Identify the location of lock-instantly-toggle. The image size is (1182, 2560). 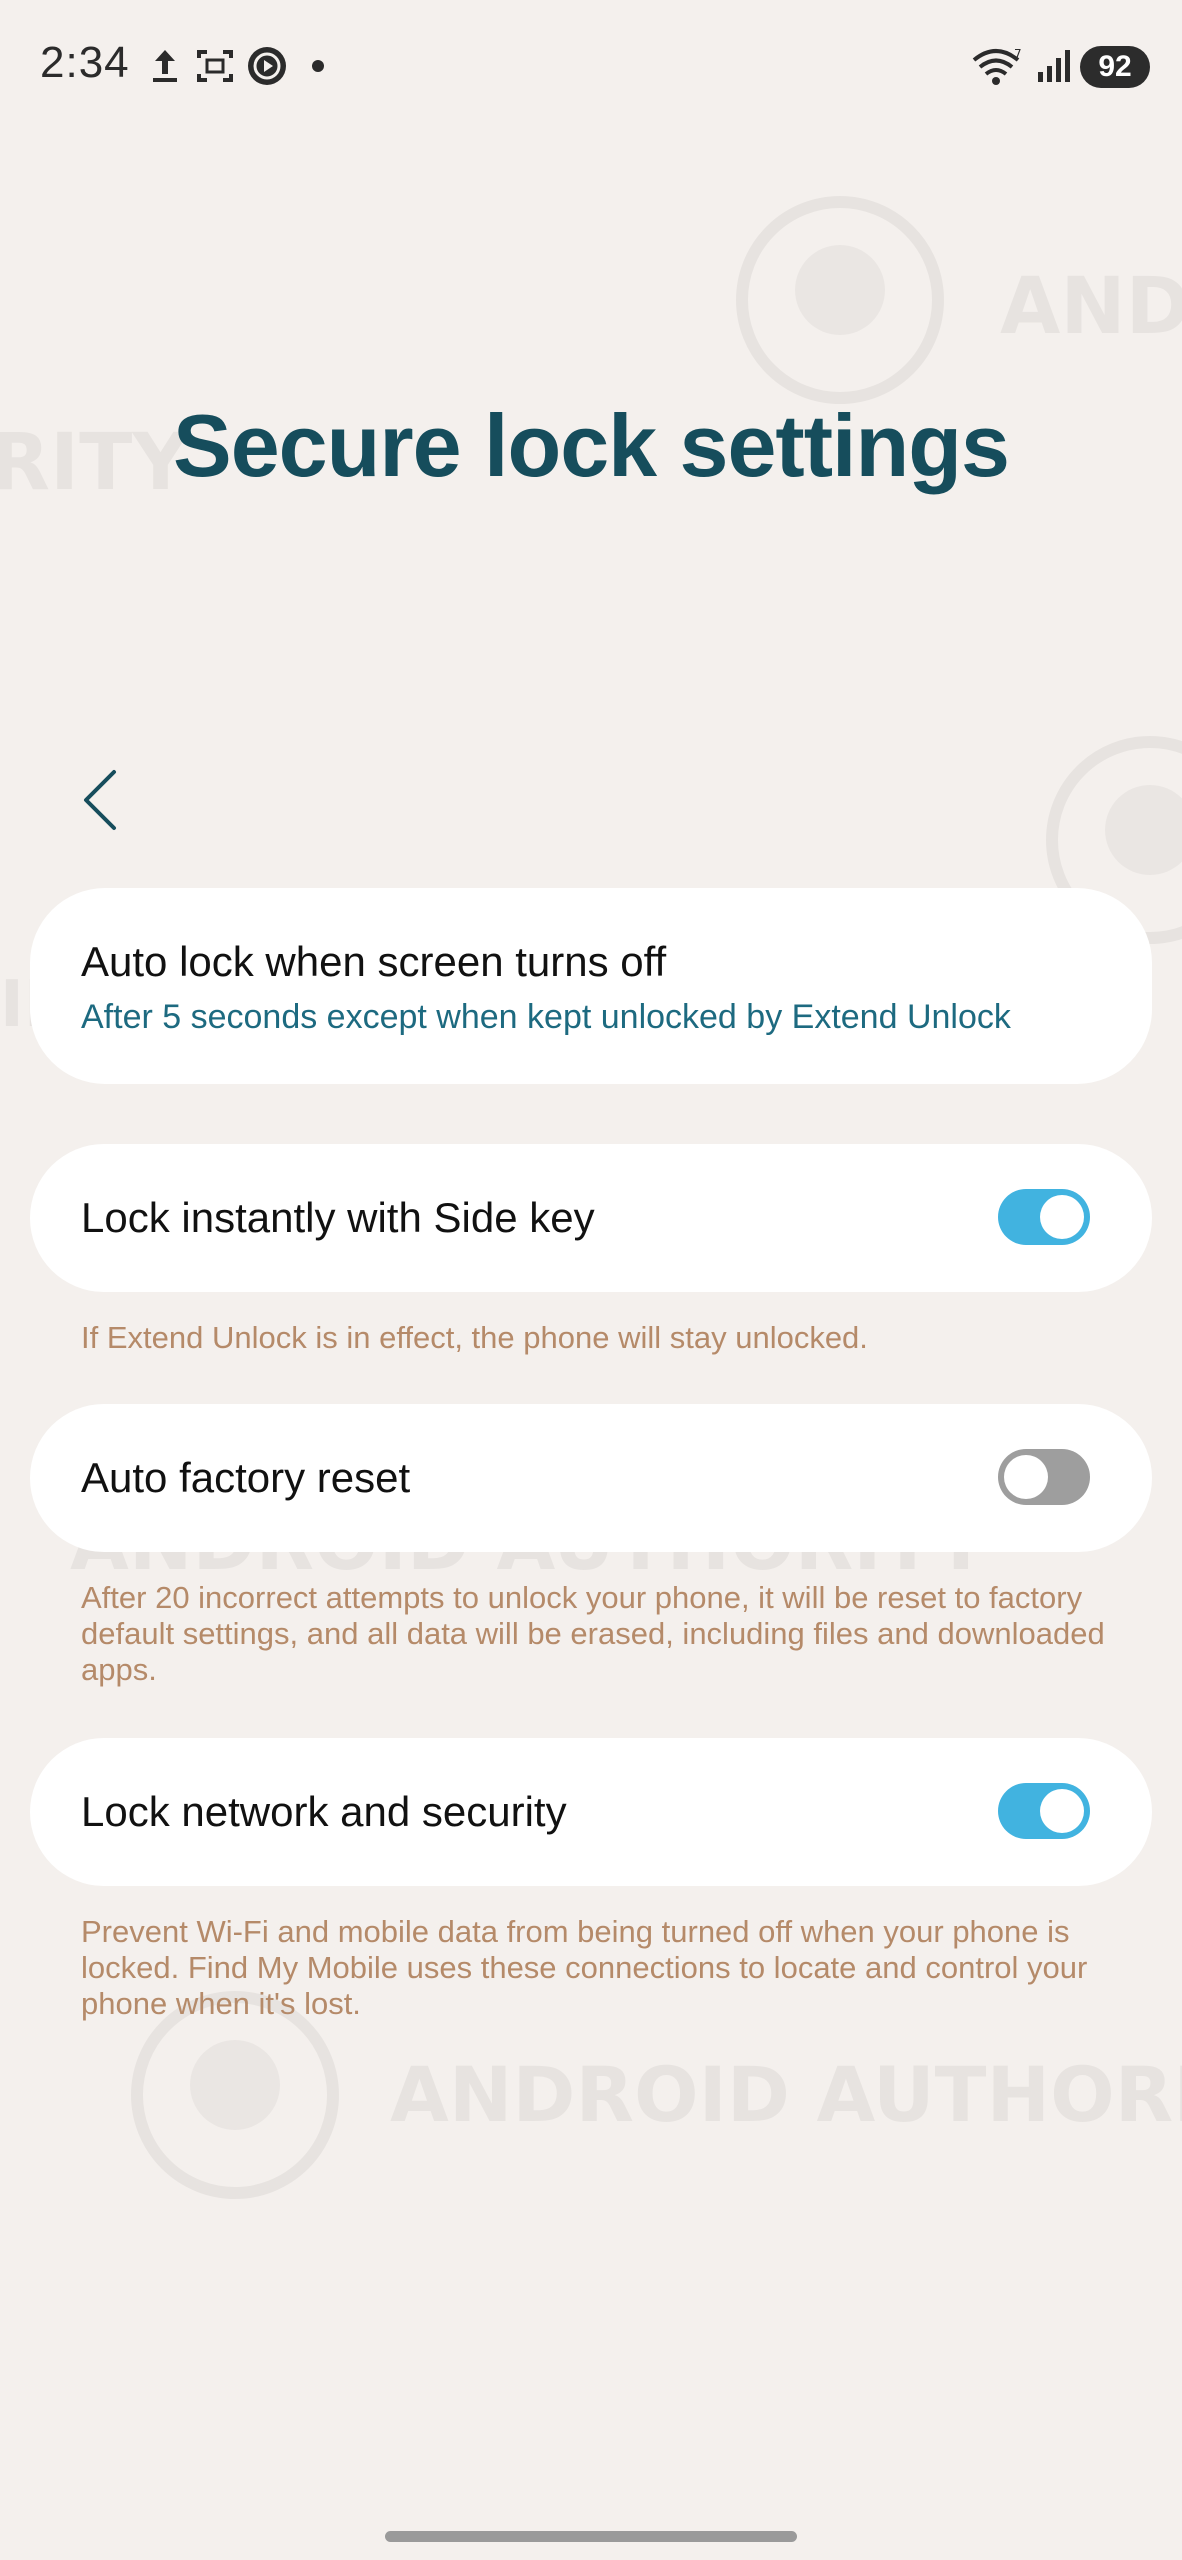
(1044, 1217).